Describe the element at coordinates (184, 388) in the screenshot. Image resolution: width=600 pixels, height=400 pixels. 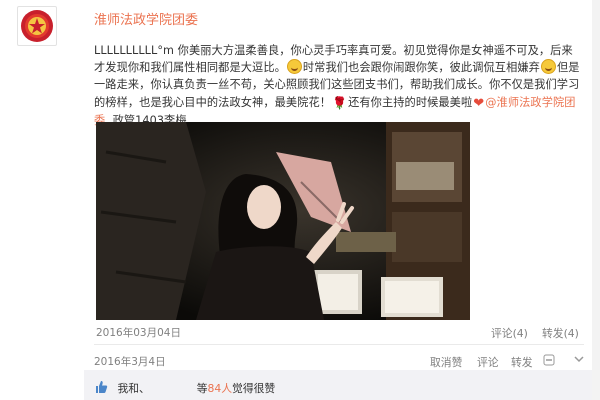
I see `like-row: 我和、 等84人觉得很赞` at that location.